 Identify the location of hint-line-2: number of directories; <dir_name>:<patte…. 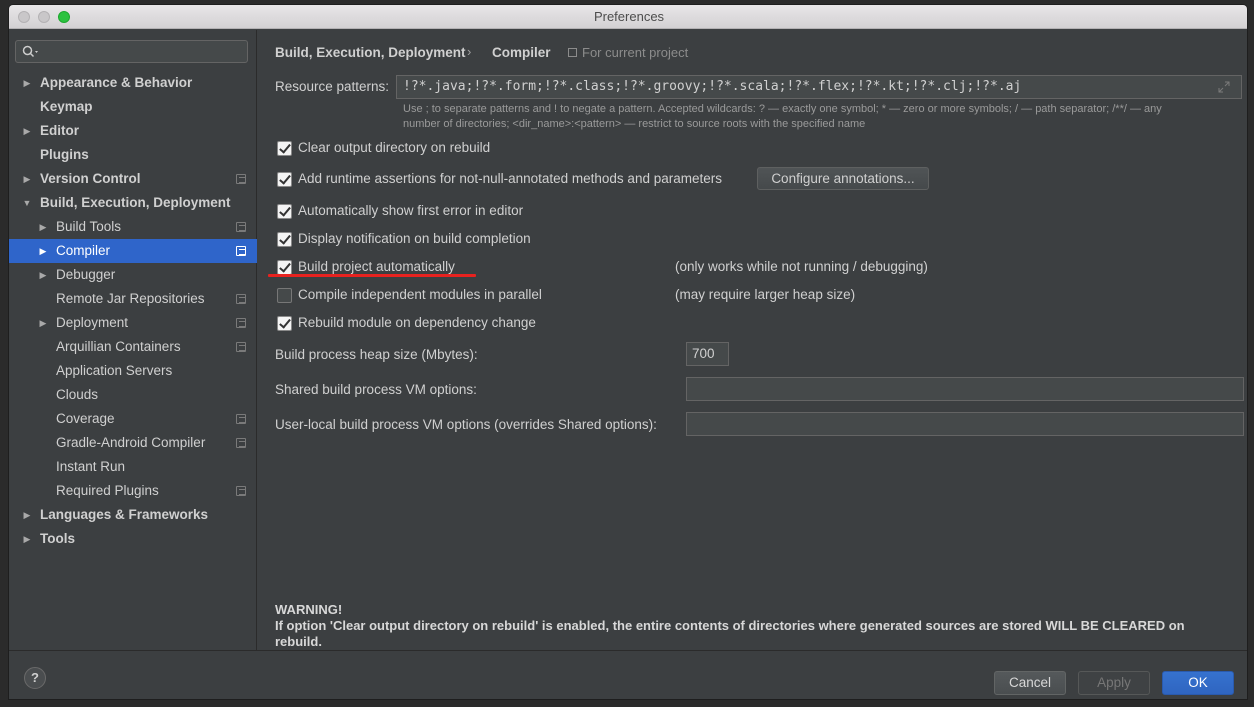
(634, 123).